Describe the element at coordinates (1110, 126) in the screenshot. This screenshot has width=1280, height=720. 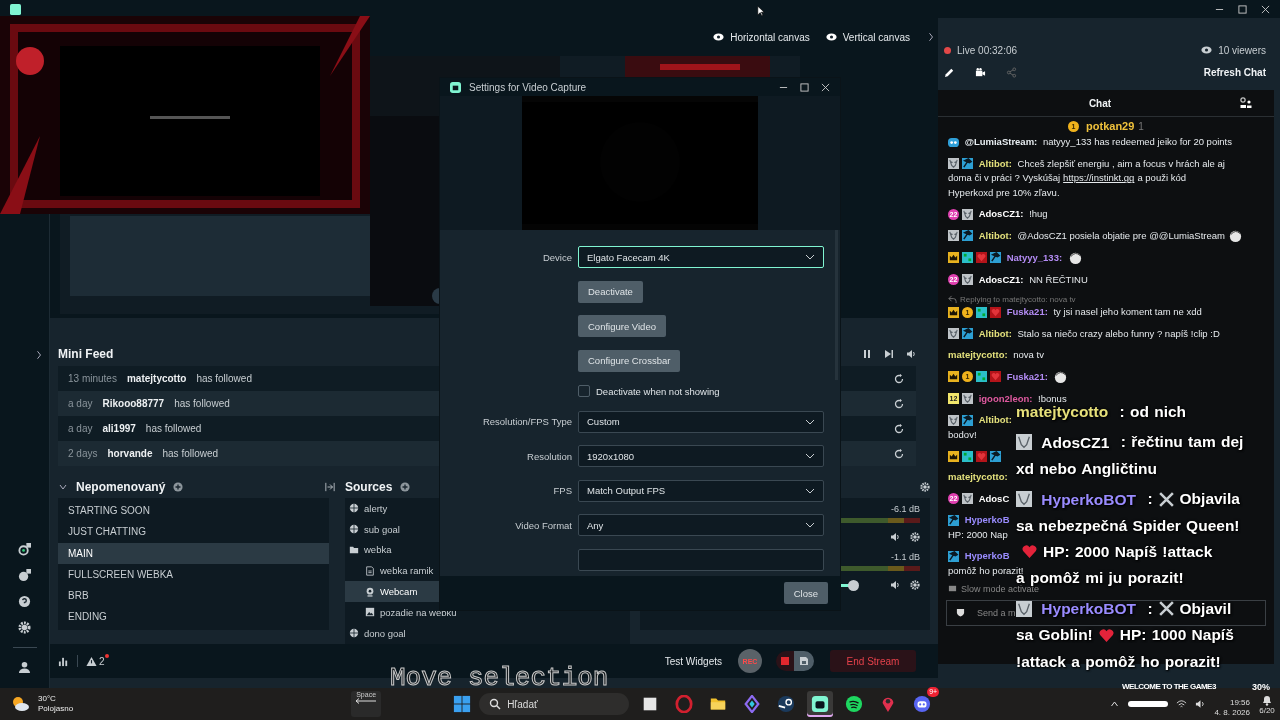
I see `pinned-user: potkan29` at that location.